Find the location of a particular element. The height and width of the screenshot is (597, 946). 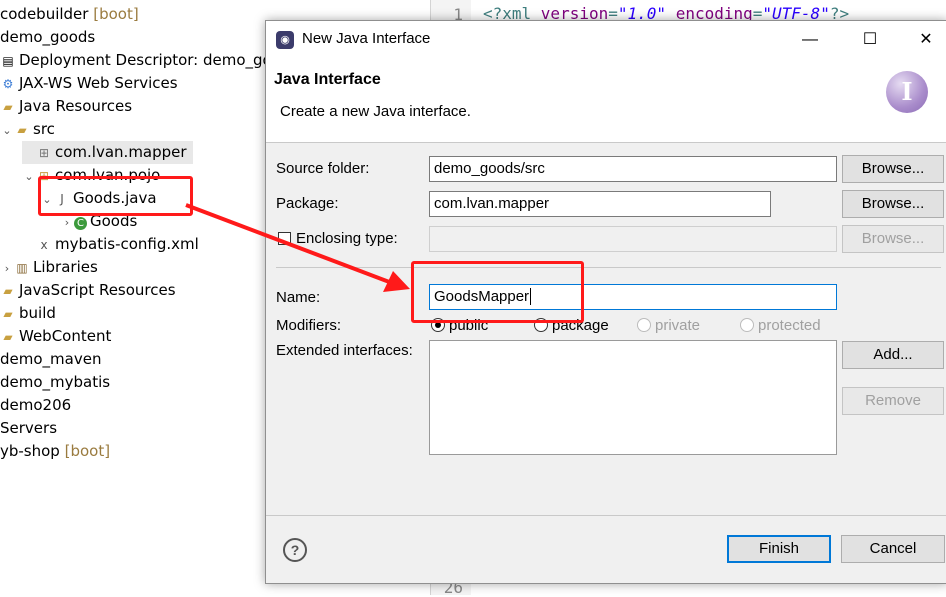

arrow-line is located at coordinates (289, 244).